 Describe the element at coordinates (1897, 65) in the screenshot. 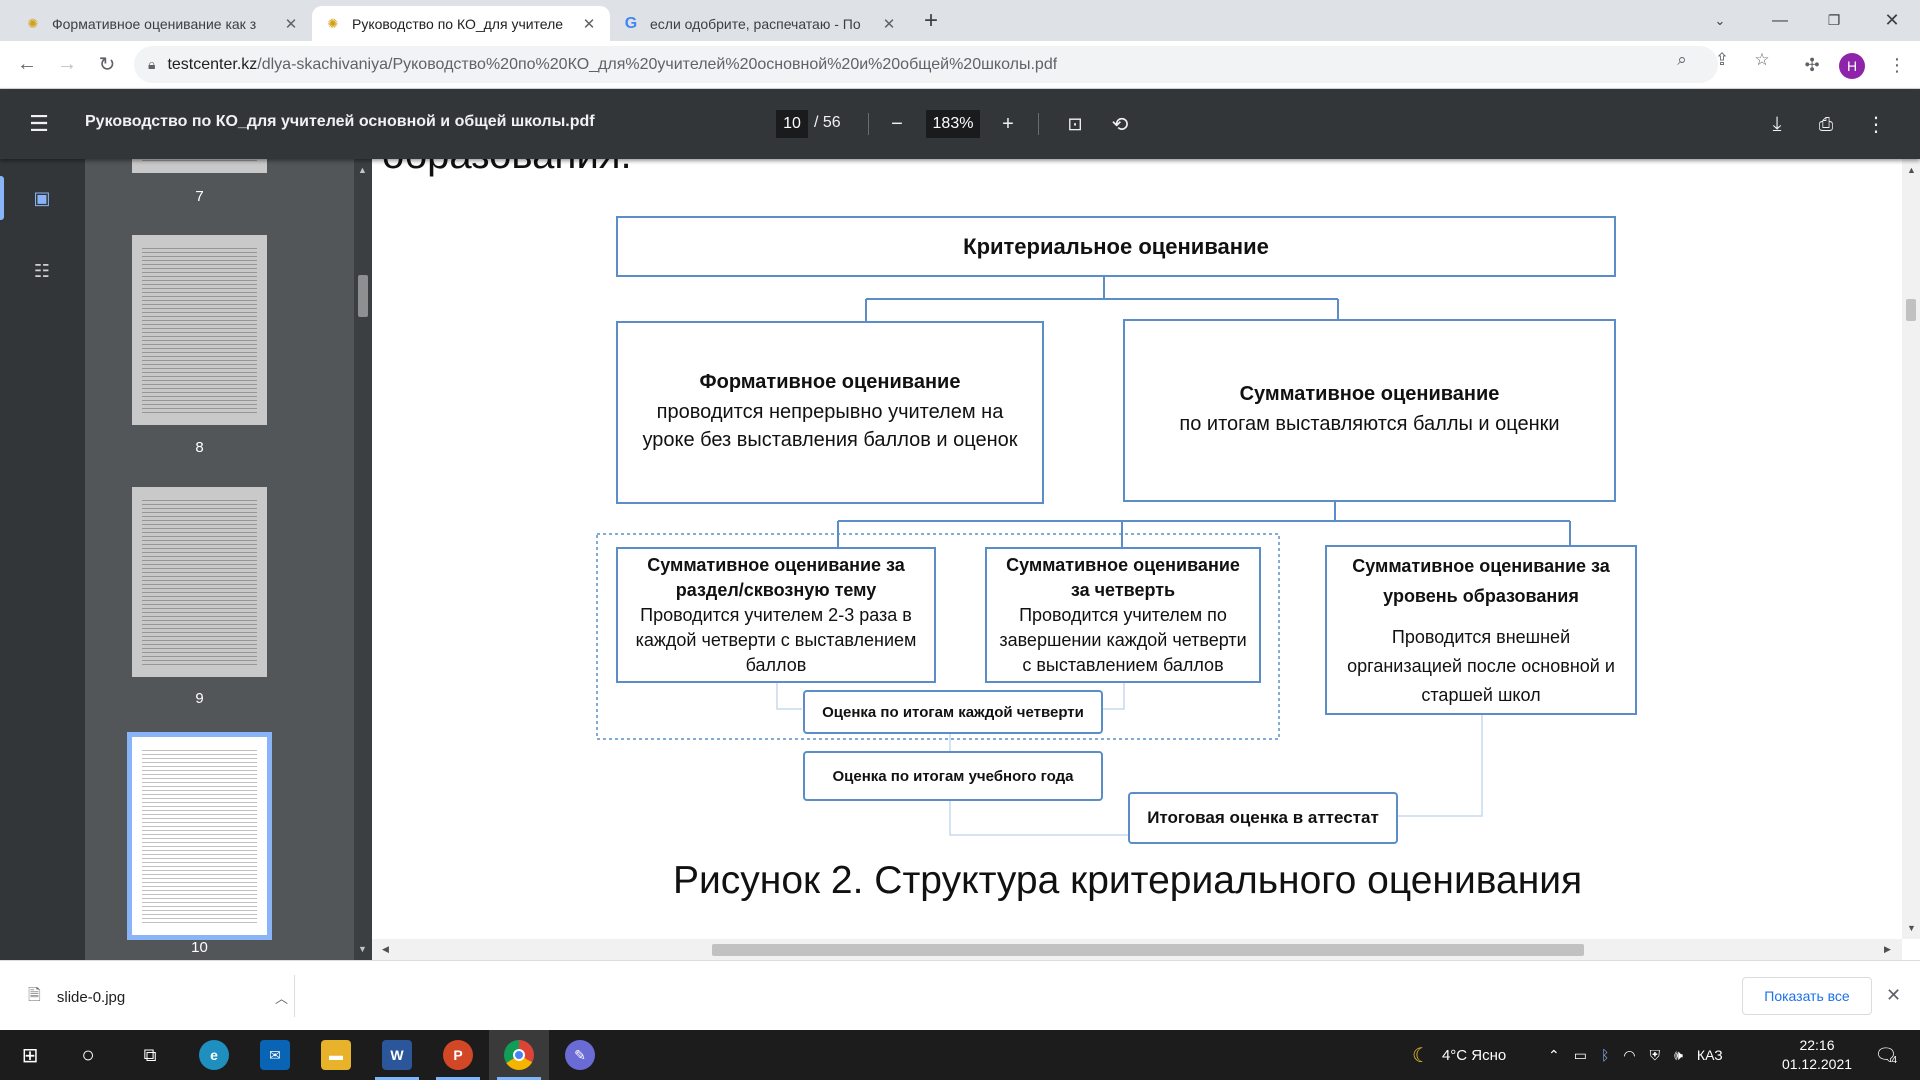

I see `more-menu-icon: ⋮` at that location.